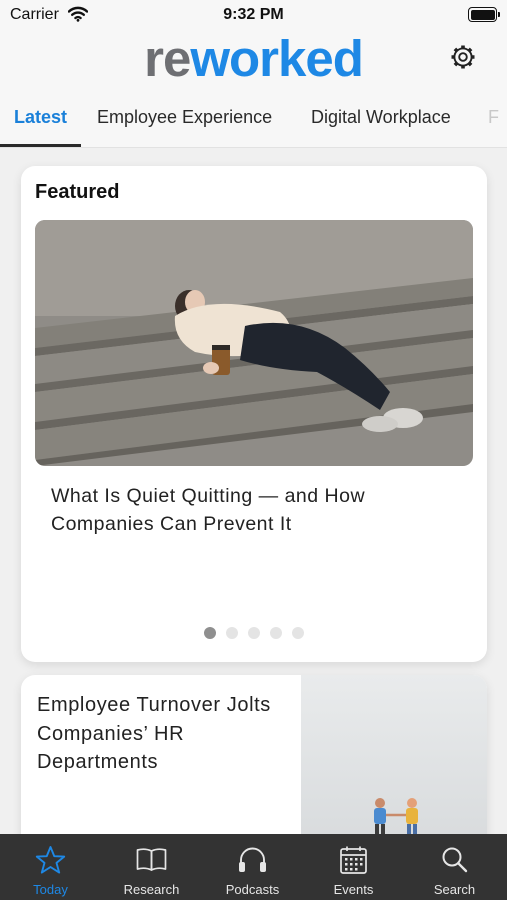 The height and width of the screenshot is (900, 507). I want to click on tab-bar-research: Research, so click(151, 867).